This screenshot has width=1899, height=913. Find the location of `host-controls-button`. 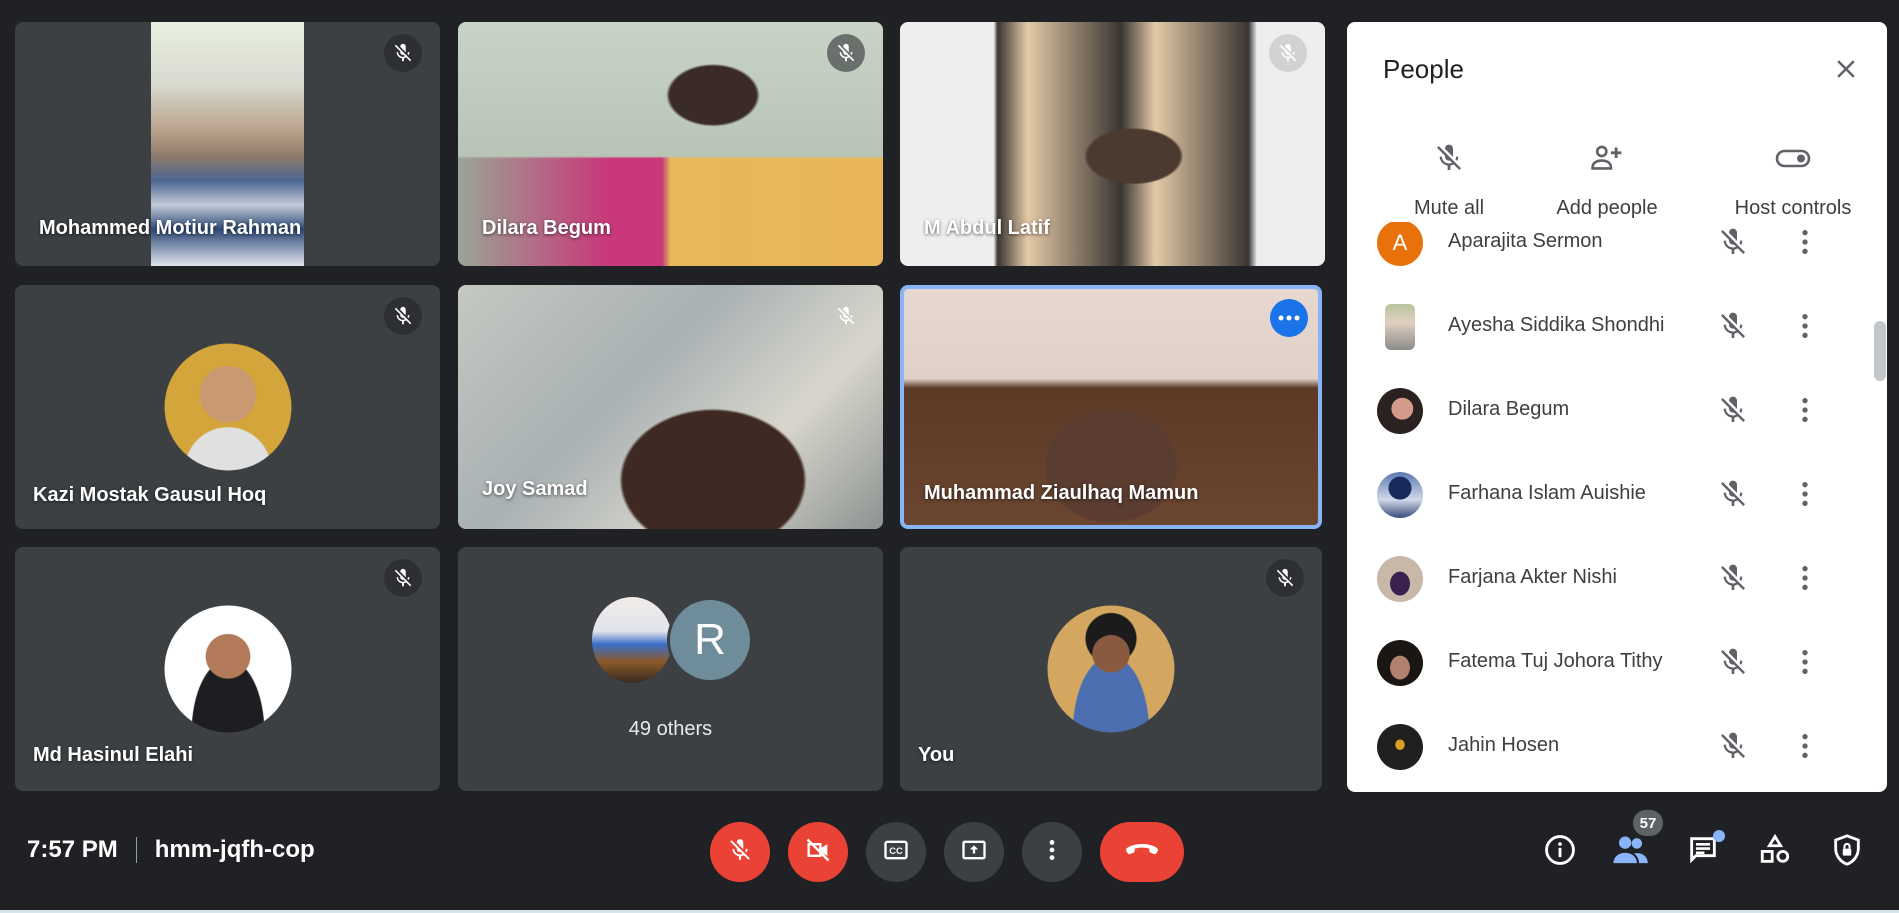

host-controls-button is located at coordinates (1847, 851).